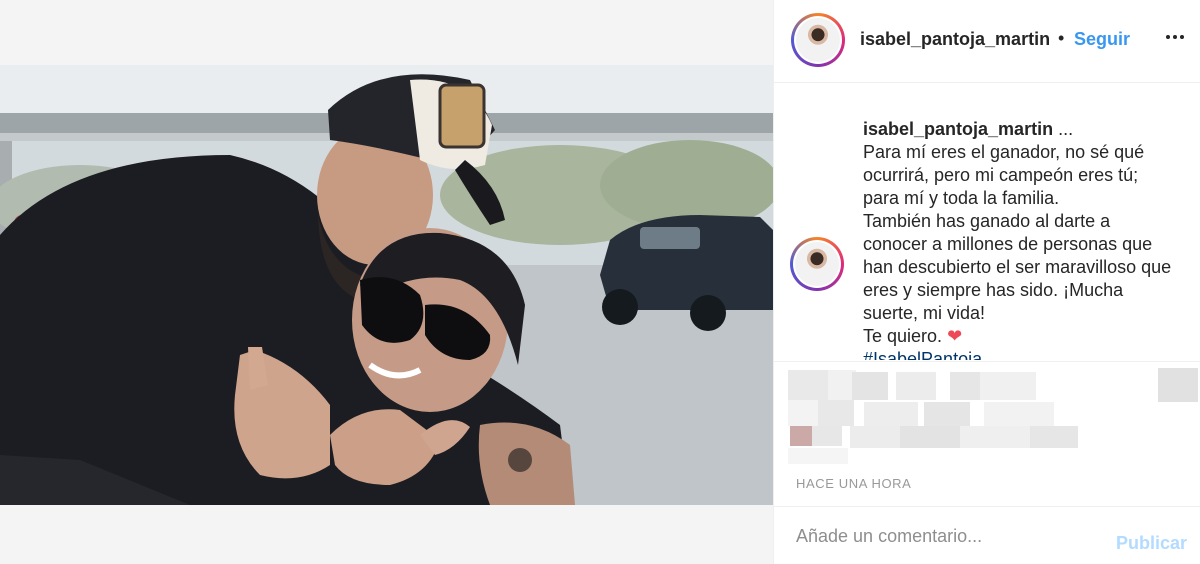 This screenshot has height=564, width=1200. I want to click on caption-line: conocer a millones de personas que, so click(1008, 244).